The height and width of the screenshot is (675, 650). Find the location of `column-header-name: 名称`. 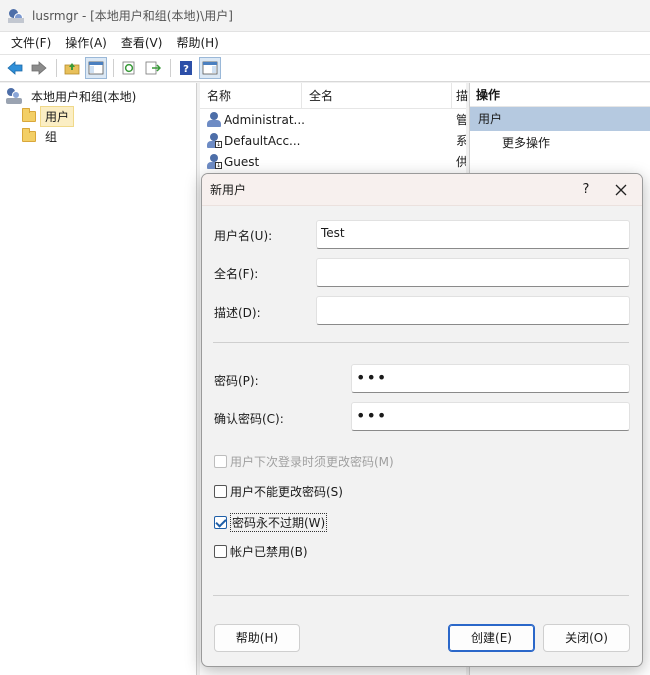

column-header-name: 名称 is located at coordinates (251, 96).